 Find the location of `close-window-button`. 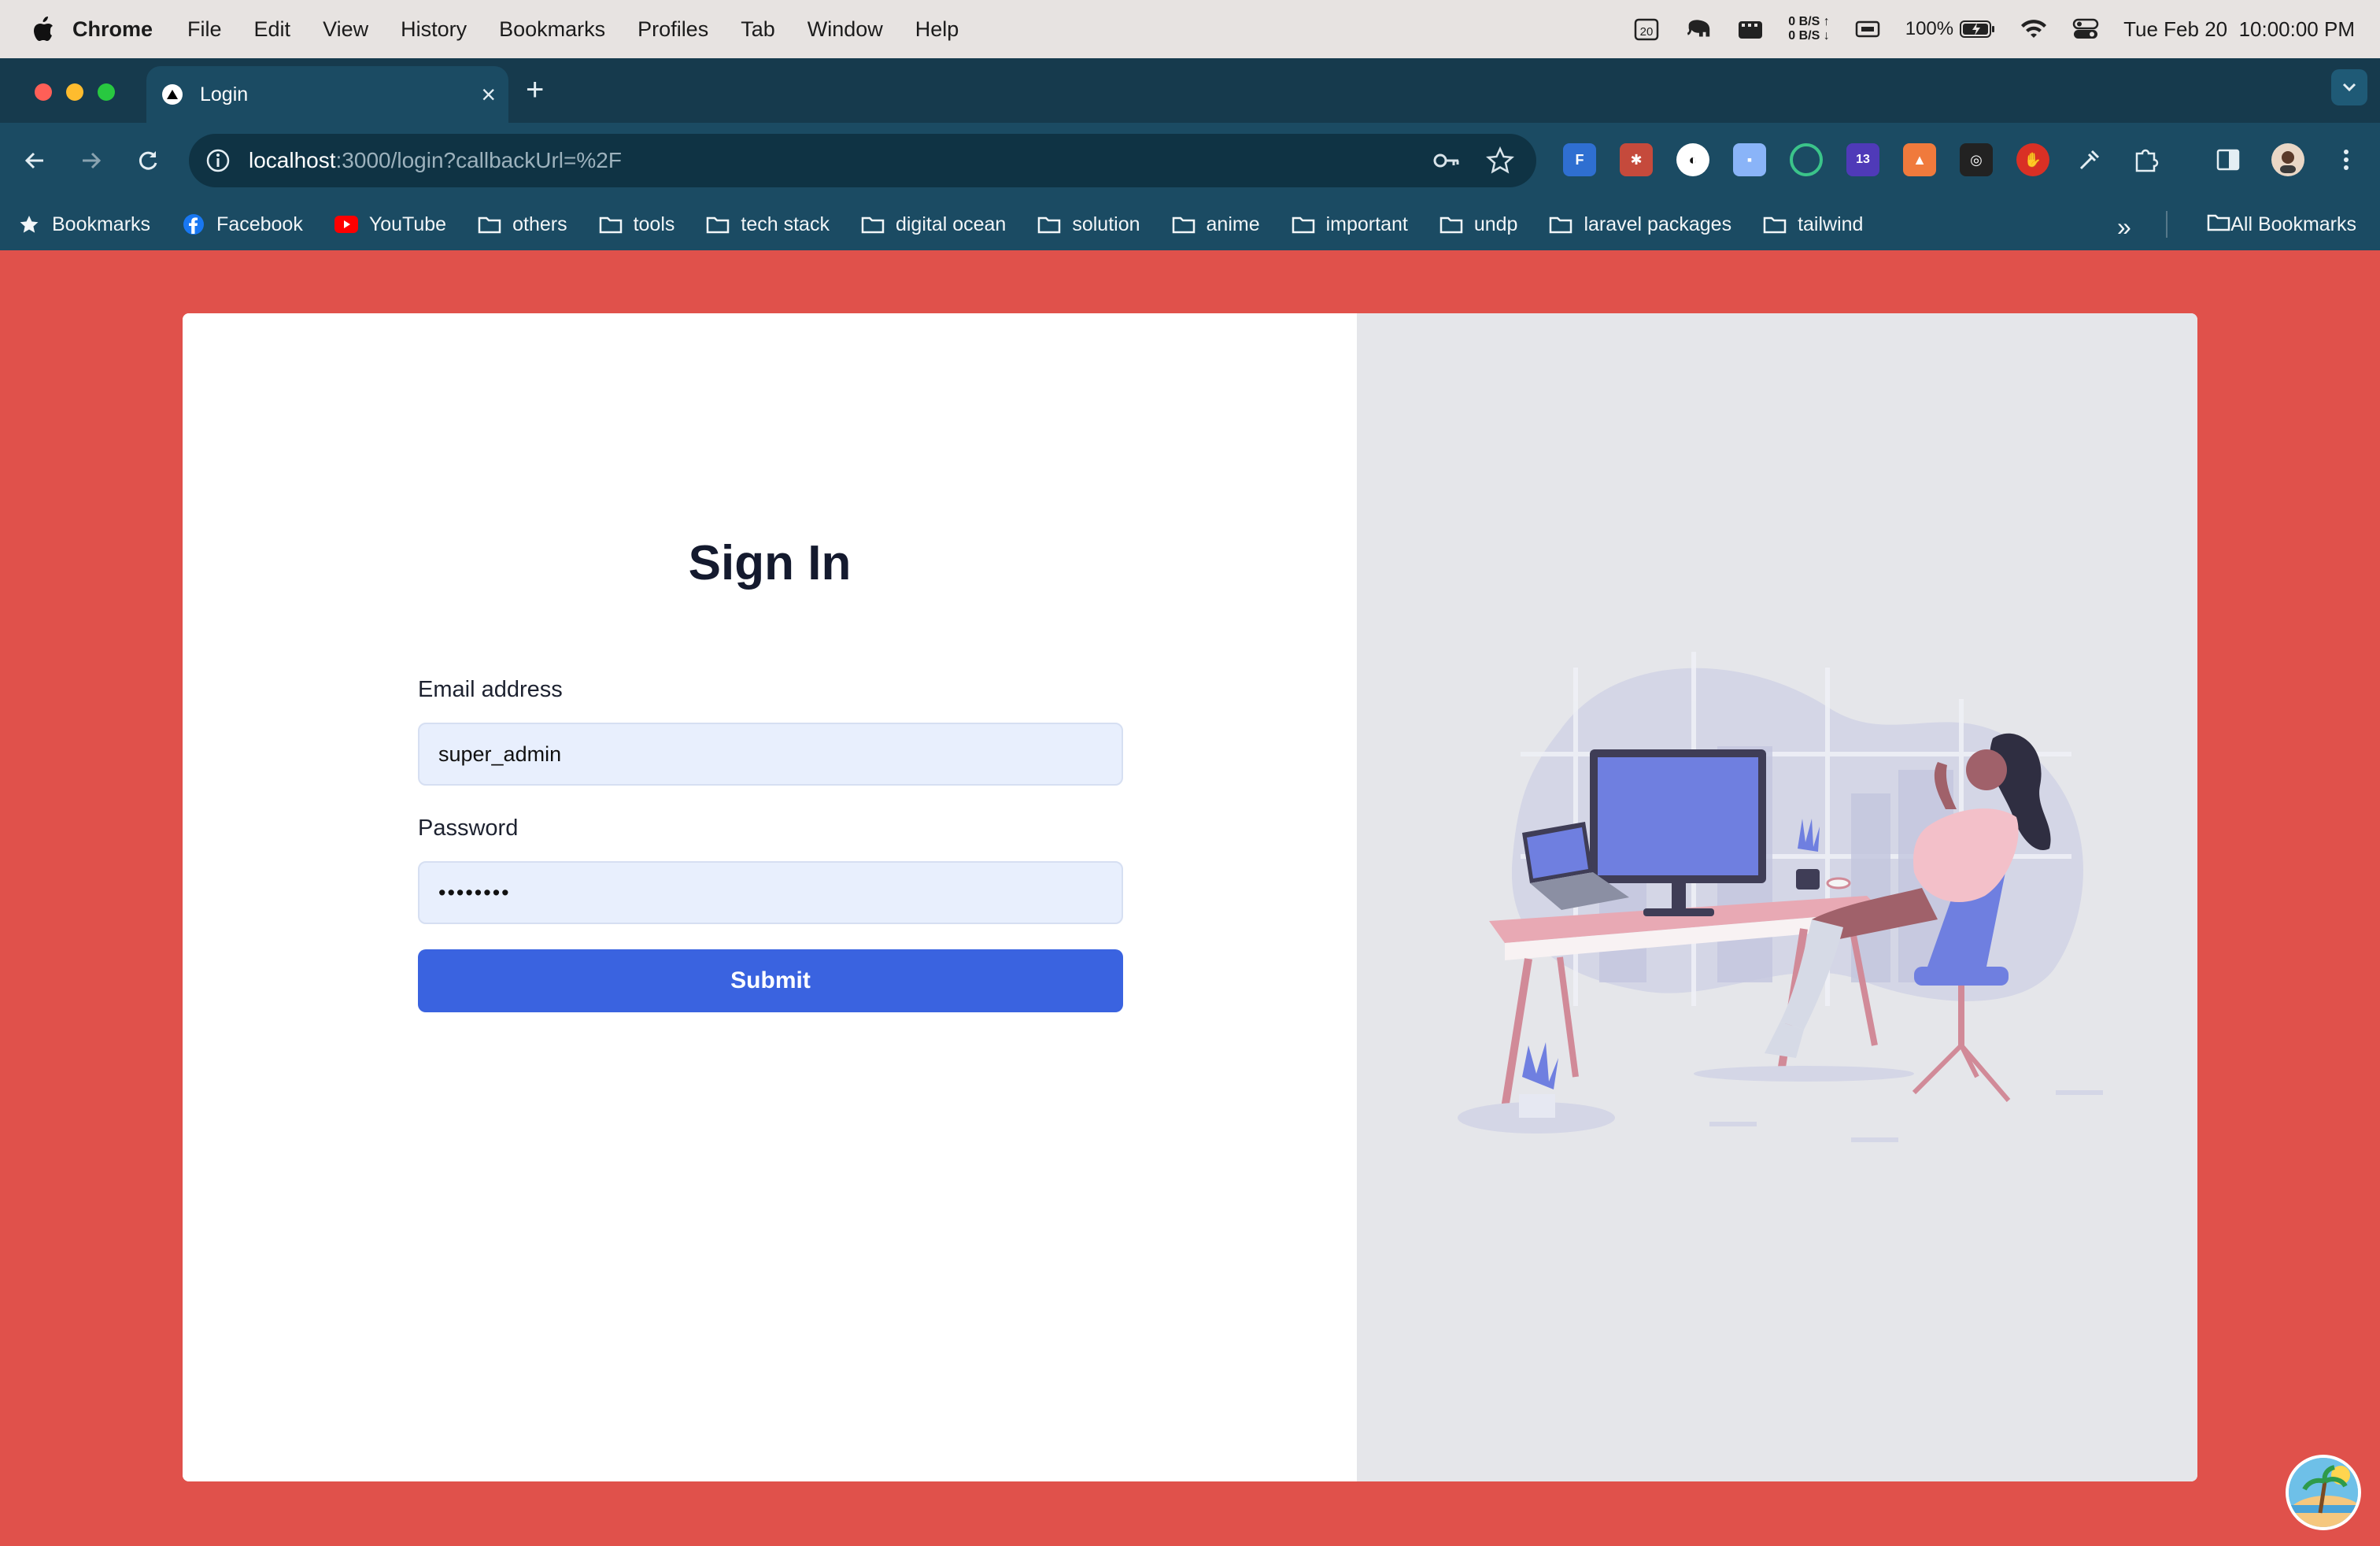

close-window-button is located at coordinates (43, 92).